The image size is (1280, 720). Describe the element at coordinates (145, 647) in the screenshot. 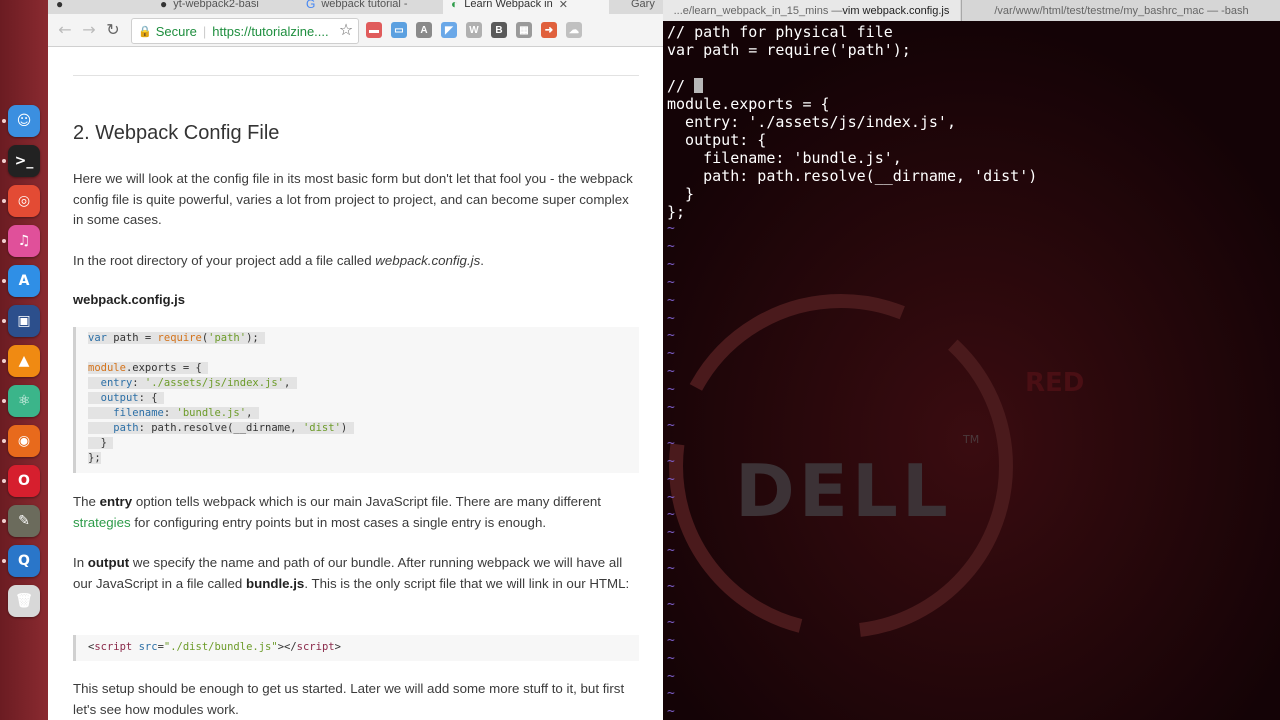

I see `html-attribute: src` at that location.